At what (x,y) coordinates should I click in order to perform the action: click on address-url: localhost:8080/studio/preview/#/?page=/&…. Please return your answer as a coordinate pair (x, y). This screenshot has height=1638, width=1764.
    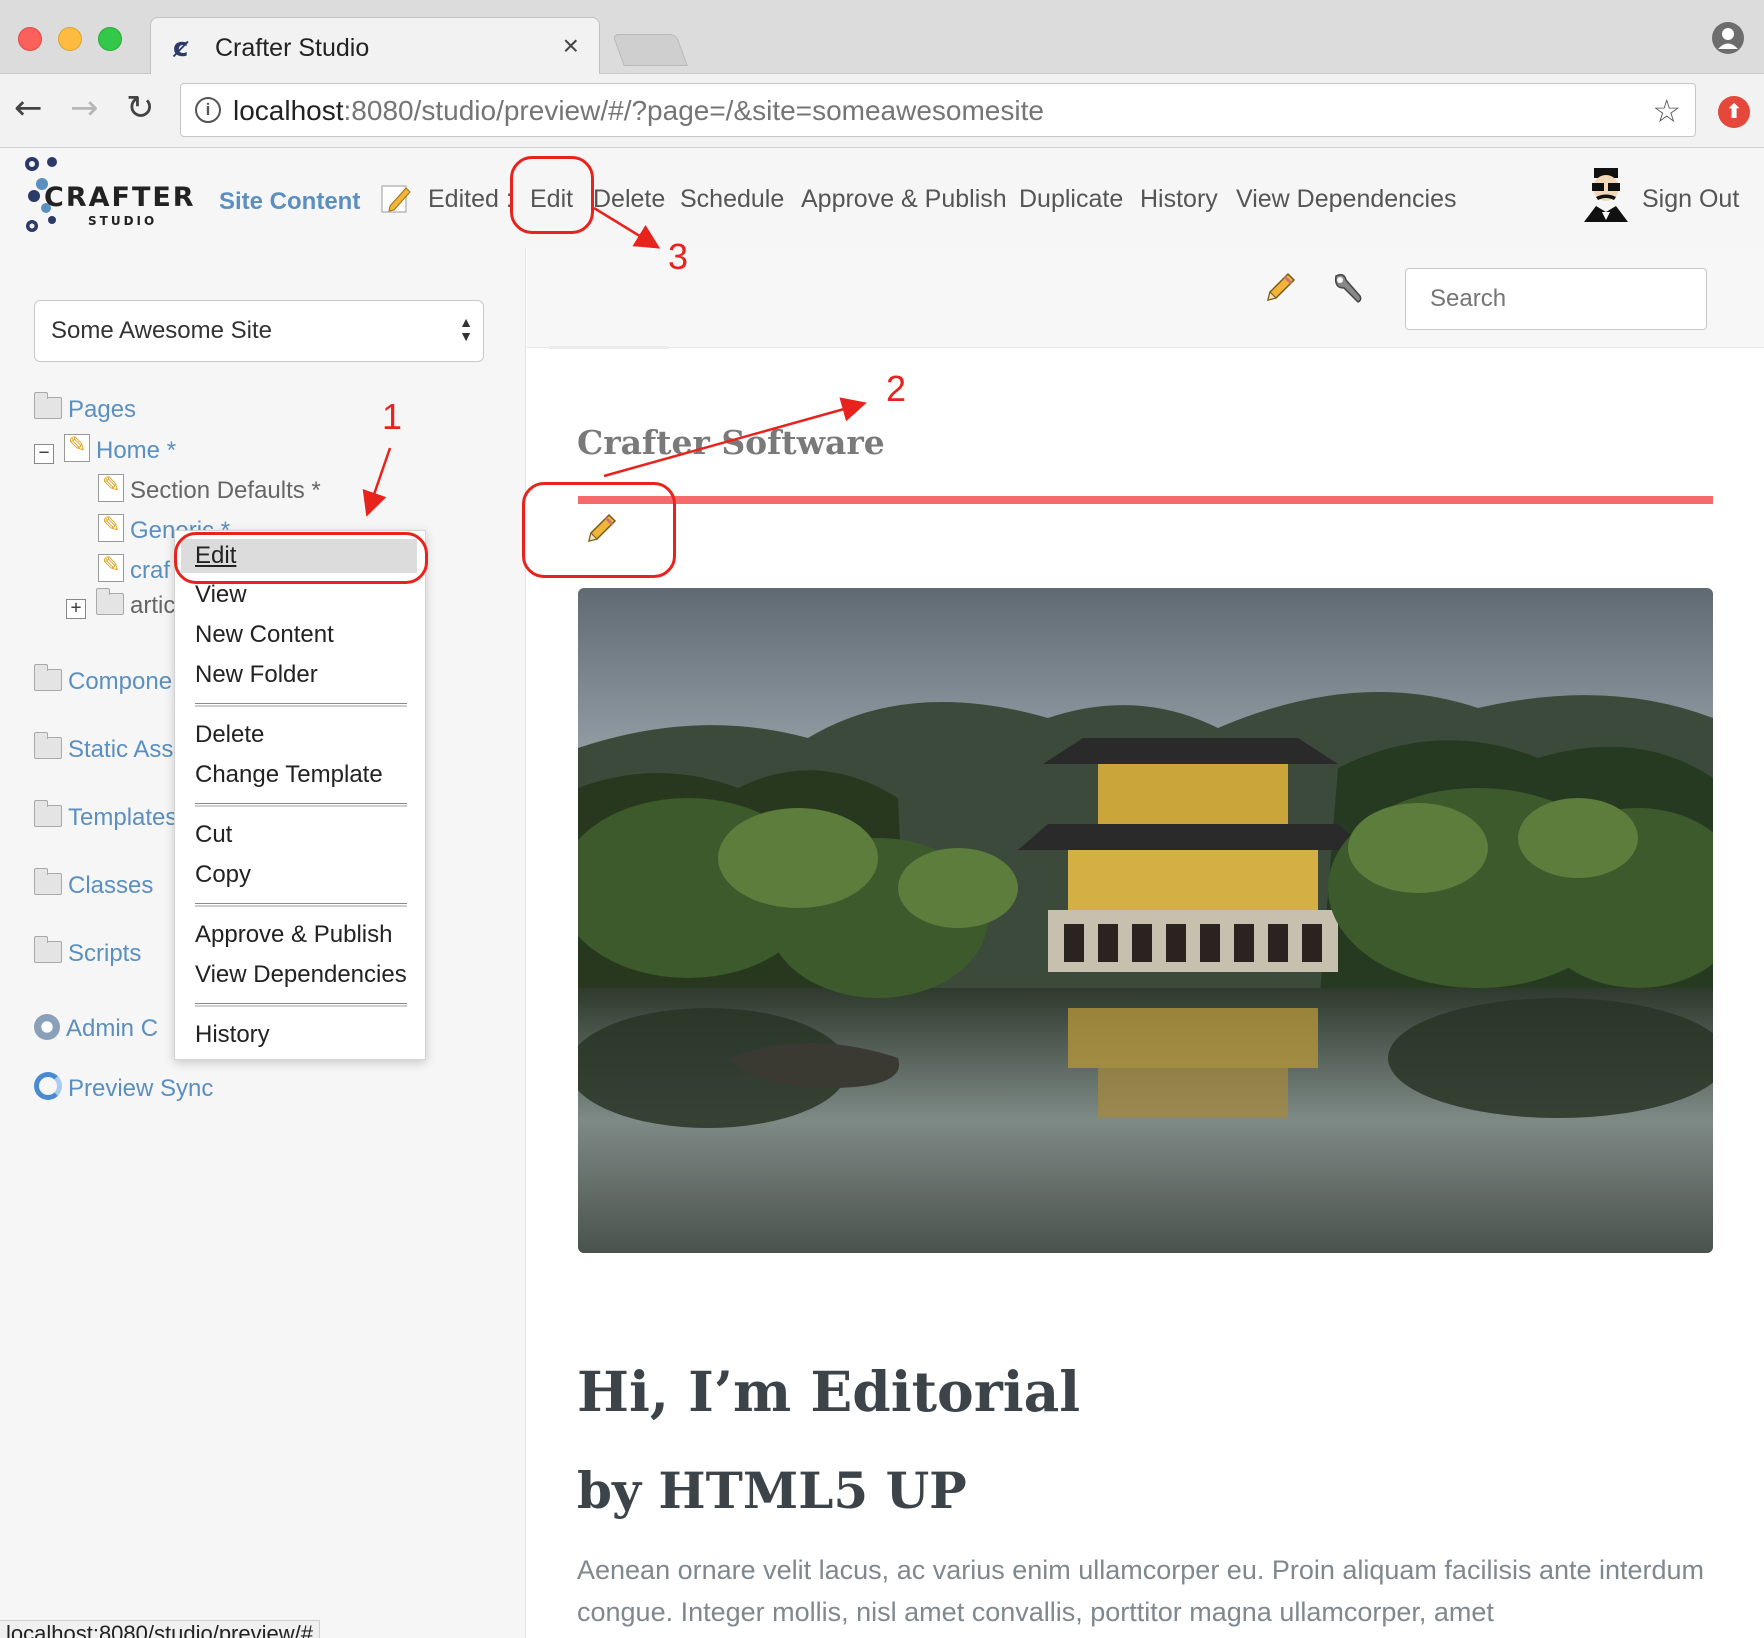
    Looking at the image, I should click on (638, 111).